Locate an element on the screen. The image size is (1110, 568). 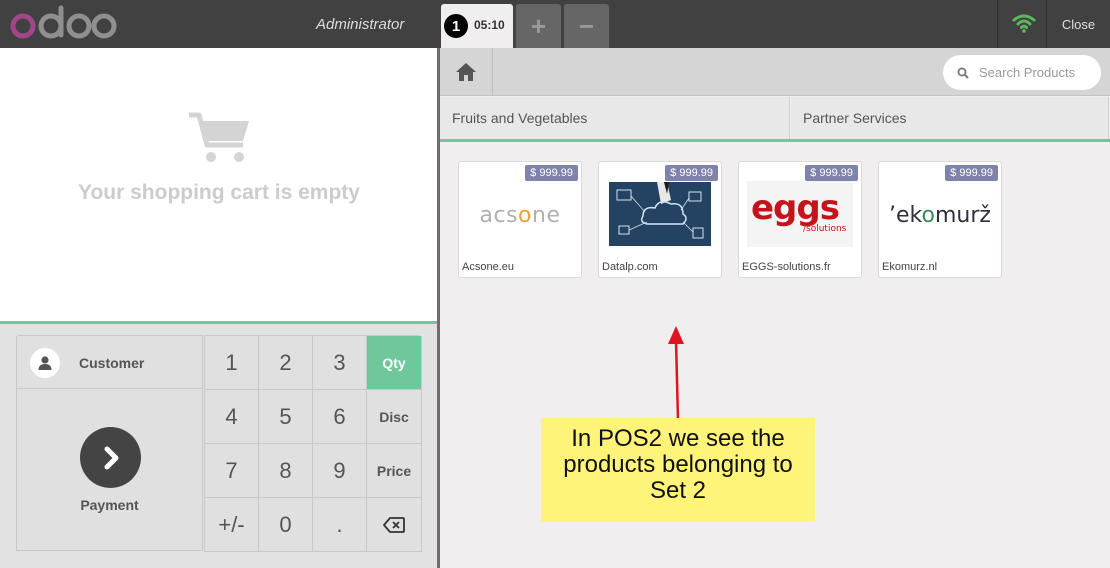
payment-label: Payment is located at coordinates (109, 505).